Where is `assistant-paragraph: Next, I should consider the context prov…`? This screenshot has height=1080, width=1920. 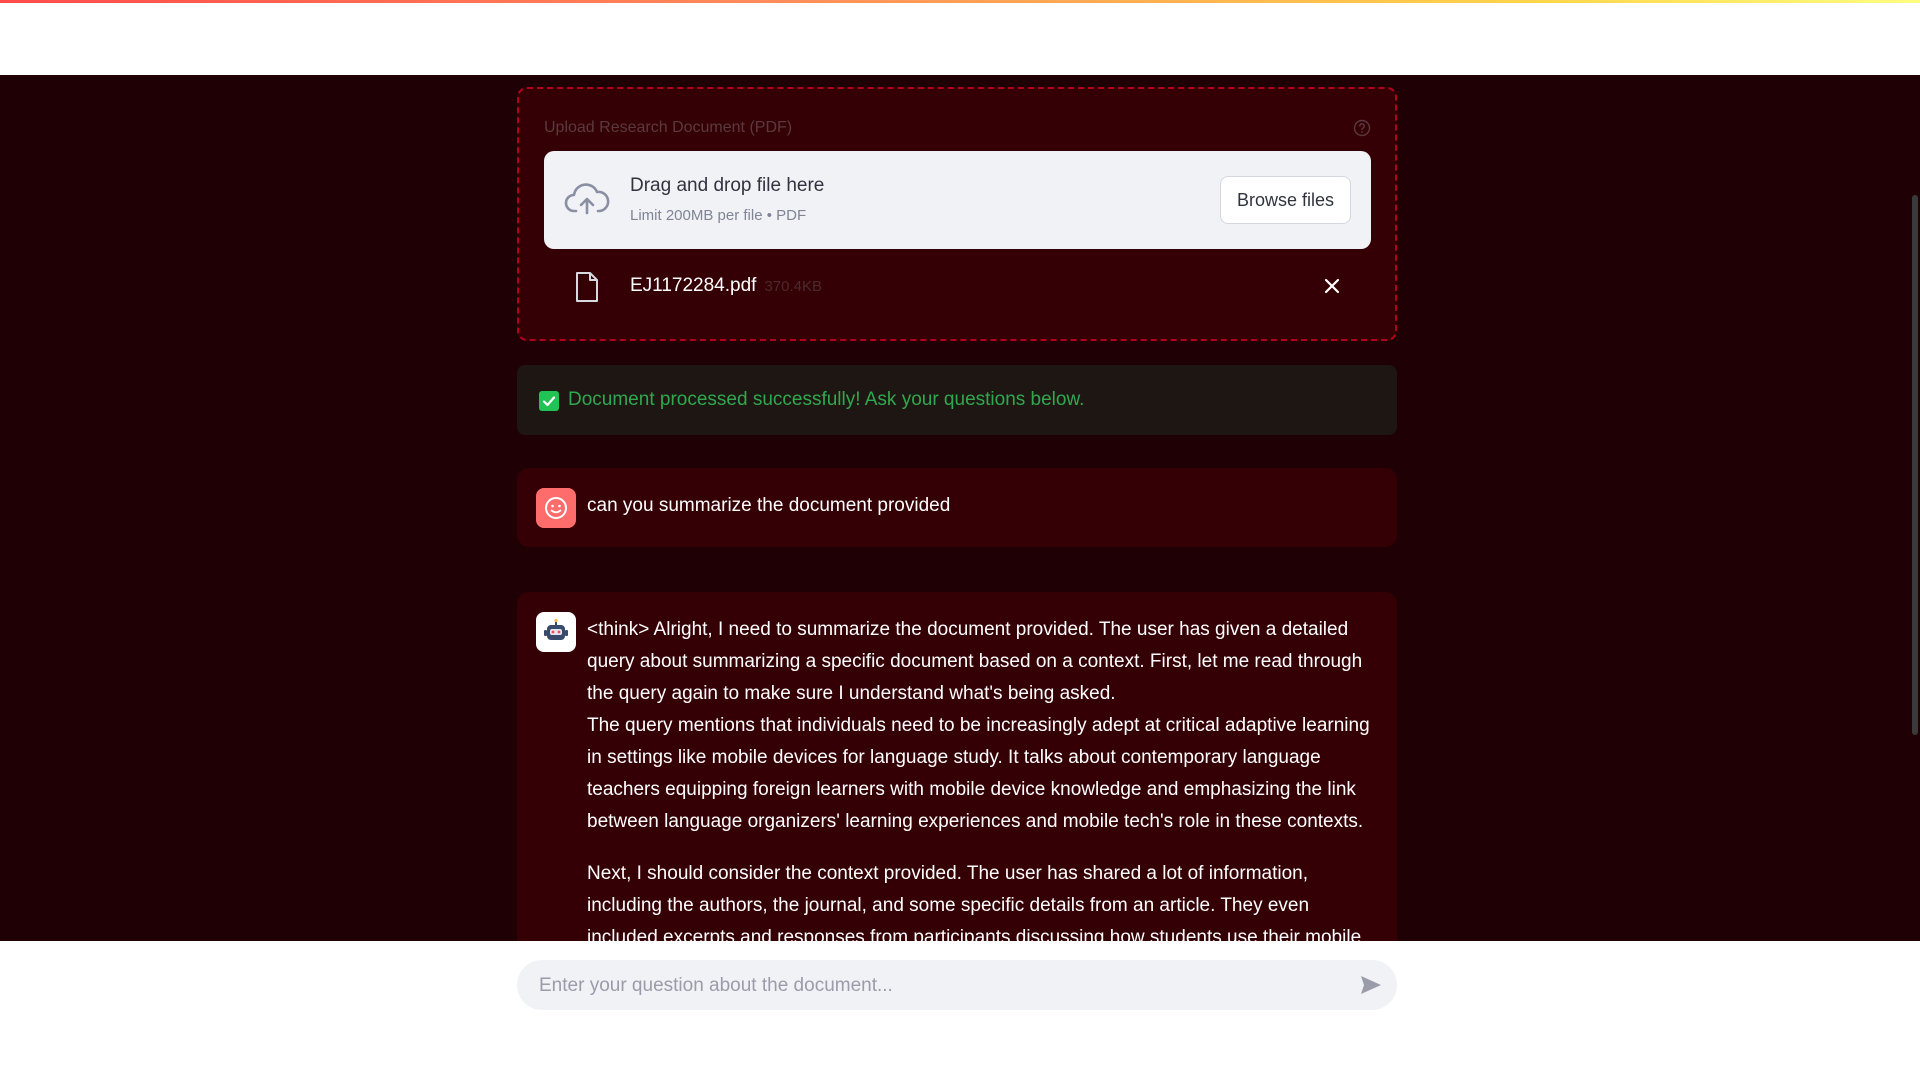
assistant-paragraph: Next, I should consider the context prov… is located at coordinates (974, 902).